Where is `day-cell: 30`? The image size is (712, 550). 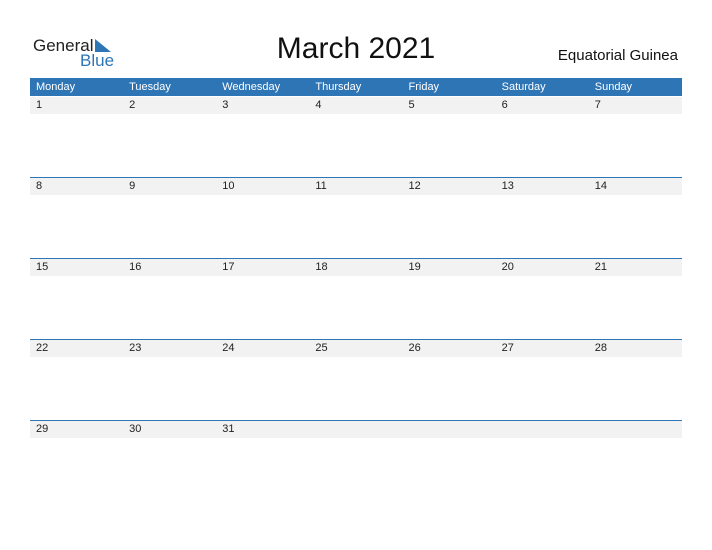 day-cell: 30 is located at coordinates (135, 429).